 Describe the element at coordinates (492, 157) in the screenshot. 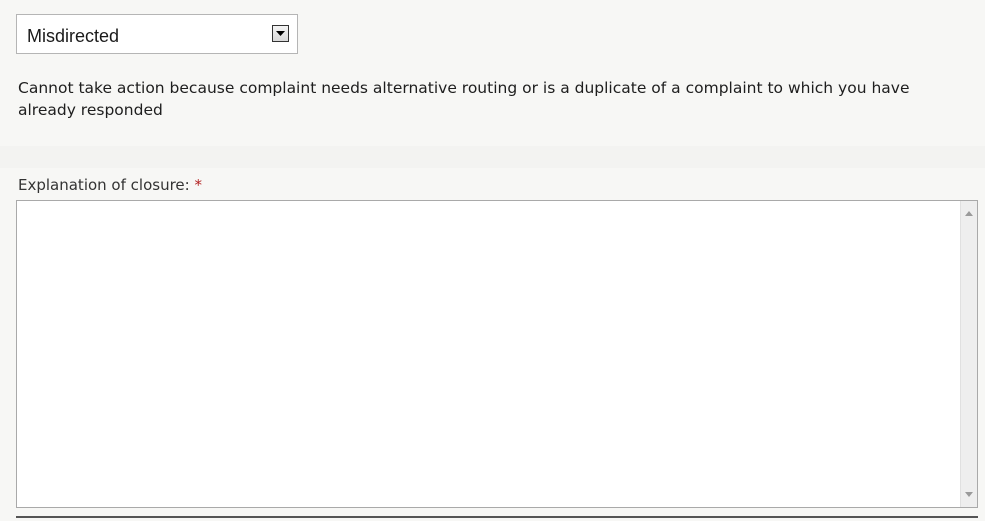

I see `section-divider` at that location.